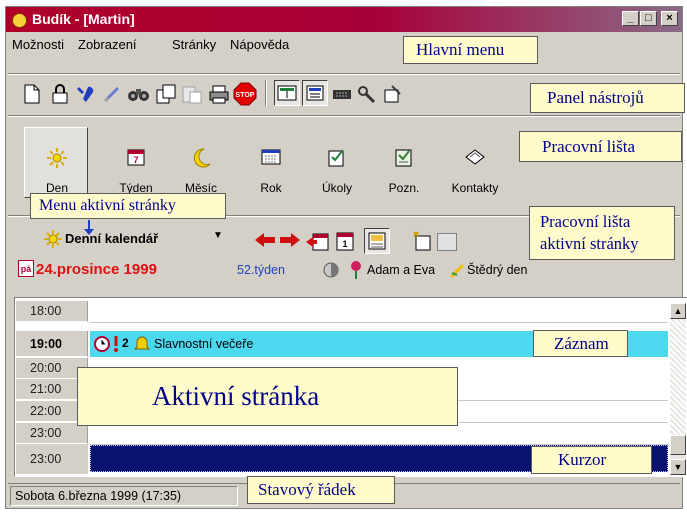 Image resolution: width=687 pixels, height=512 pixels. Describe the element at coordinates (678, 467) in the screenshot. I see `scroll-down-button: ▼` at that location.